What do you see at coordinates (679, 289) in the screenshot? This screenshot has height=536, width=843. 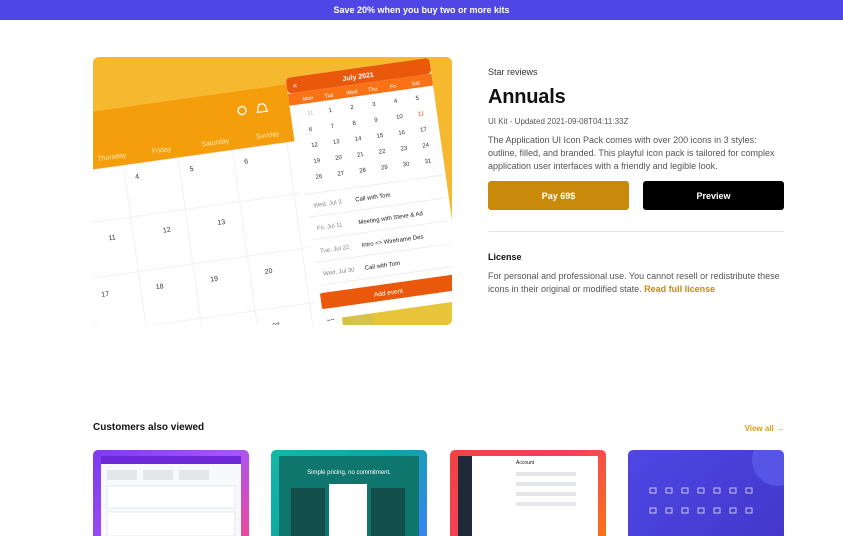 I see `read-license-link: Read full license` at bounding box center [679, 289].